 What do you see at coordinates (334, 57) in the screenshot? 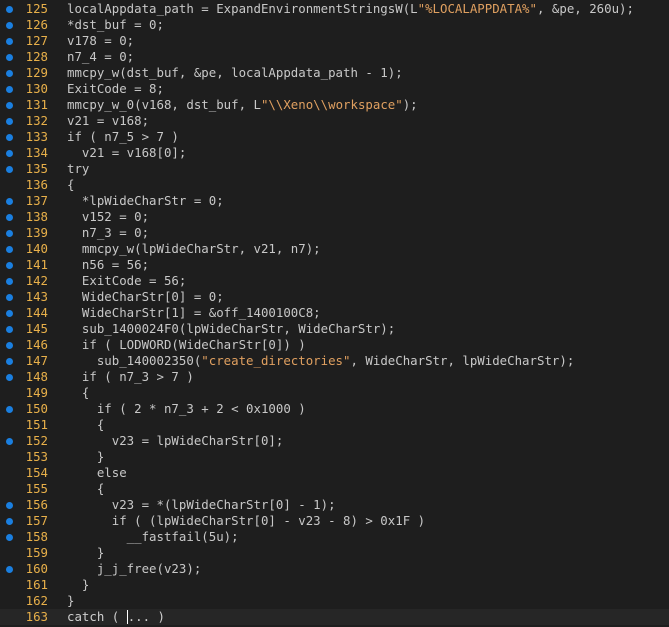
I see `code-line: 128 n7_4 = 0;` at bounding box center [334, 57].